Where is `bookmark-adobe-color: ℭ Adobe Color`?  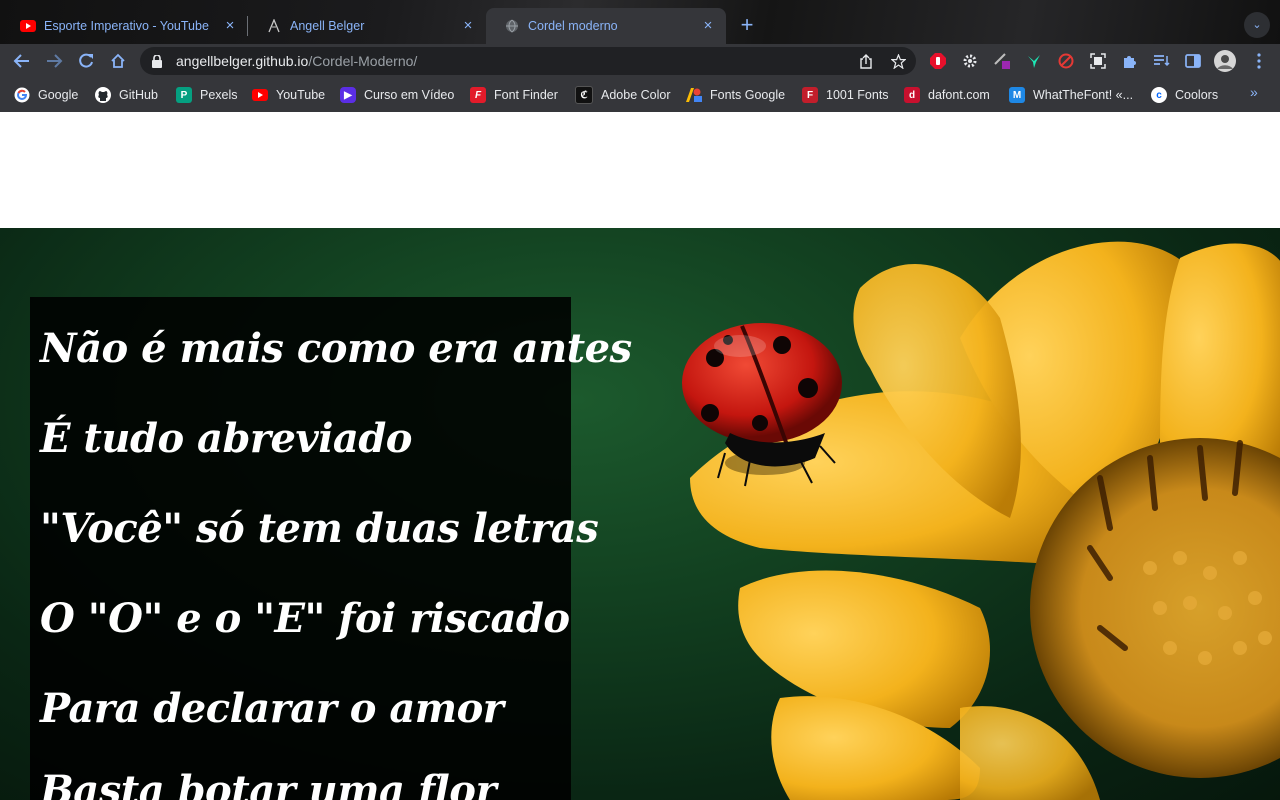 bookmark-adobe-color: ℭ Adobe Color is located at coordinates (623, 95).